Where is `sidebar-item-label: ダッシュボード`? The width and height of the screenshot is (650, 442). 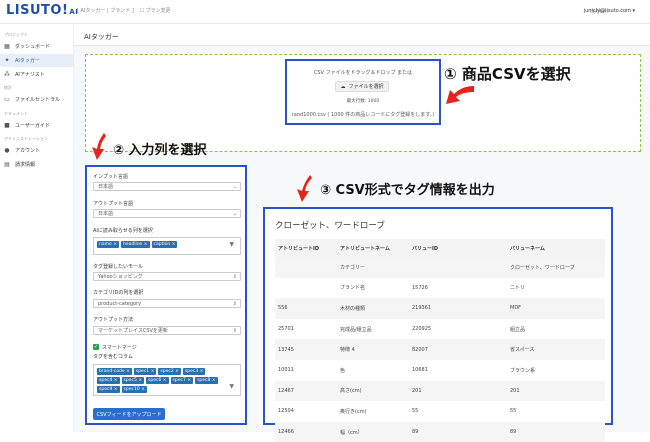 sidebar-item-label: ダッシュボード is located at coordinates (33, 47).